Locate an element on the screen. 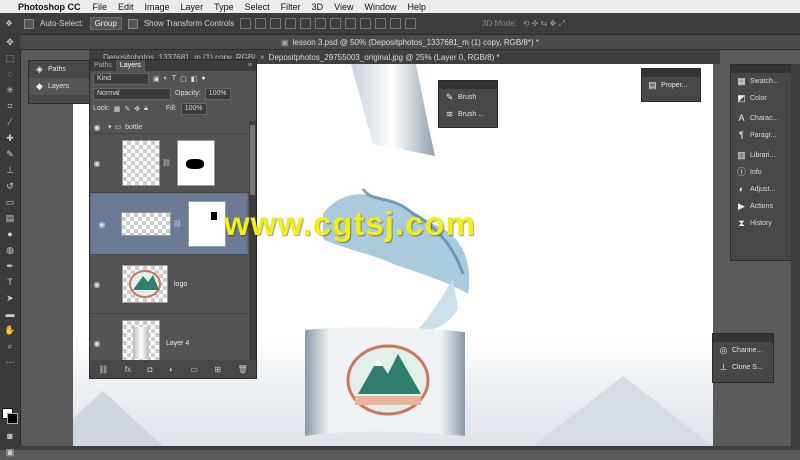 The width and height of the screenshot is (800, 460). fill-input: 100% is located at coordinates (193, 108).